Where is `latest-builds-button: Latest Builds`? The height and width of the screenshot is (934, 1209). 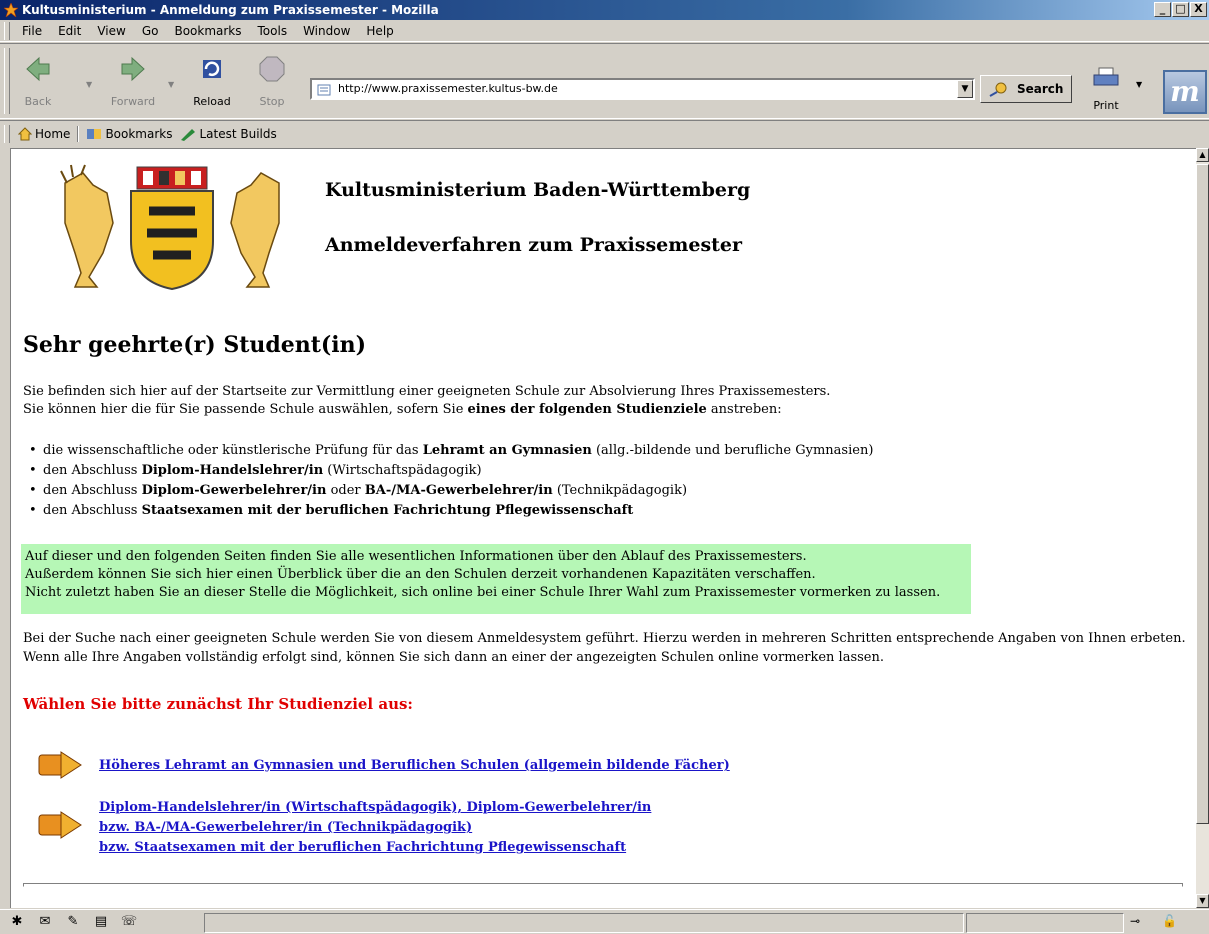 latest-builds-button: Latest Builds is located at coordinates (228, 134).